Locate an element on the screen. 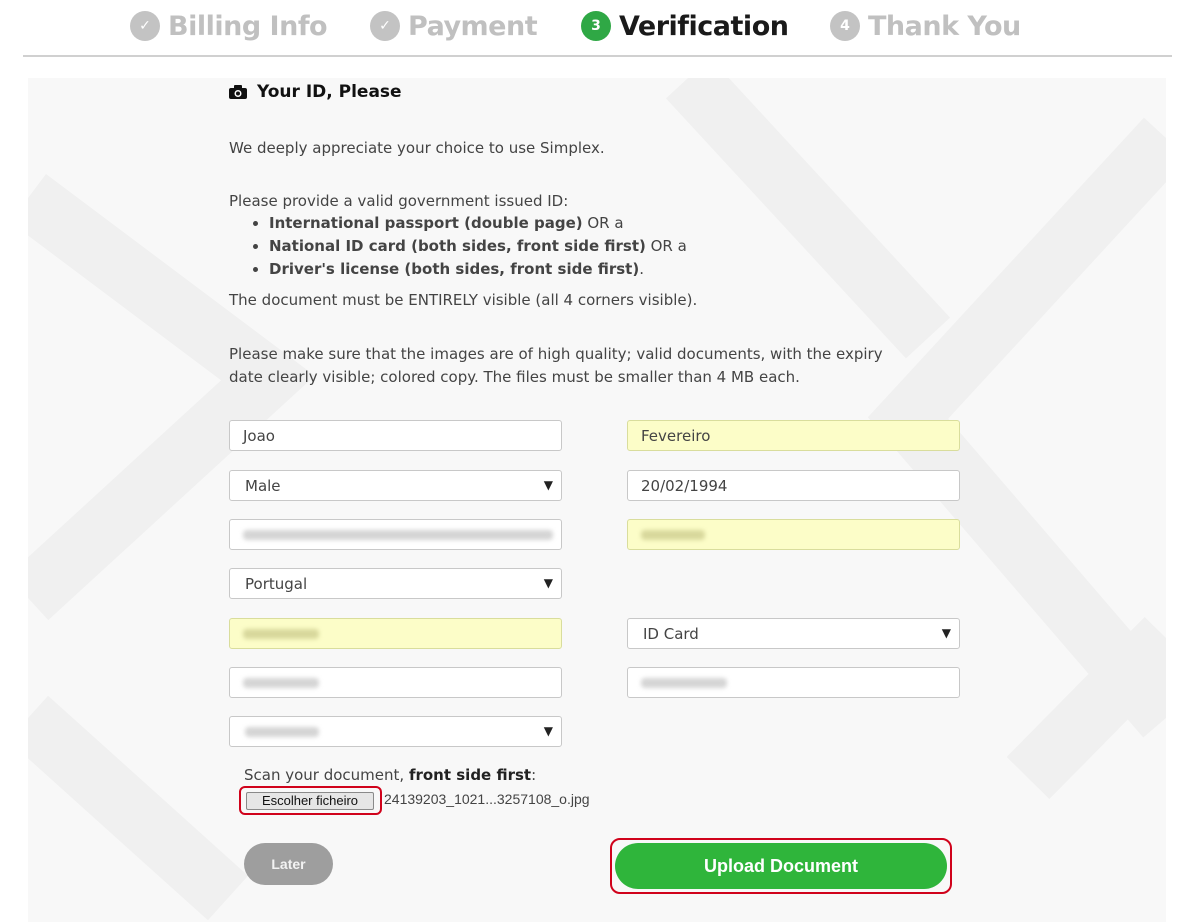 This screenshot has height=922, width=1200. section-title: Your ID, Please is located at coordinates (315, 92).